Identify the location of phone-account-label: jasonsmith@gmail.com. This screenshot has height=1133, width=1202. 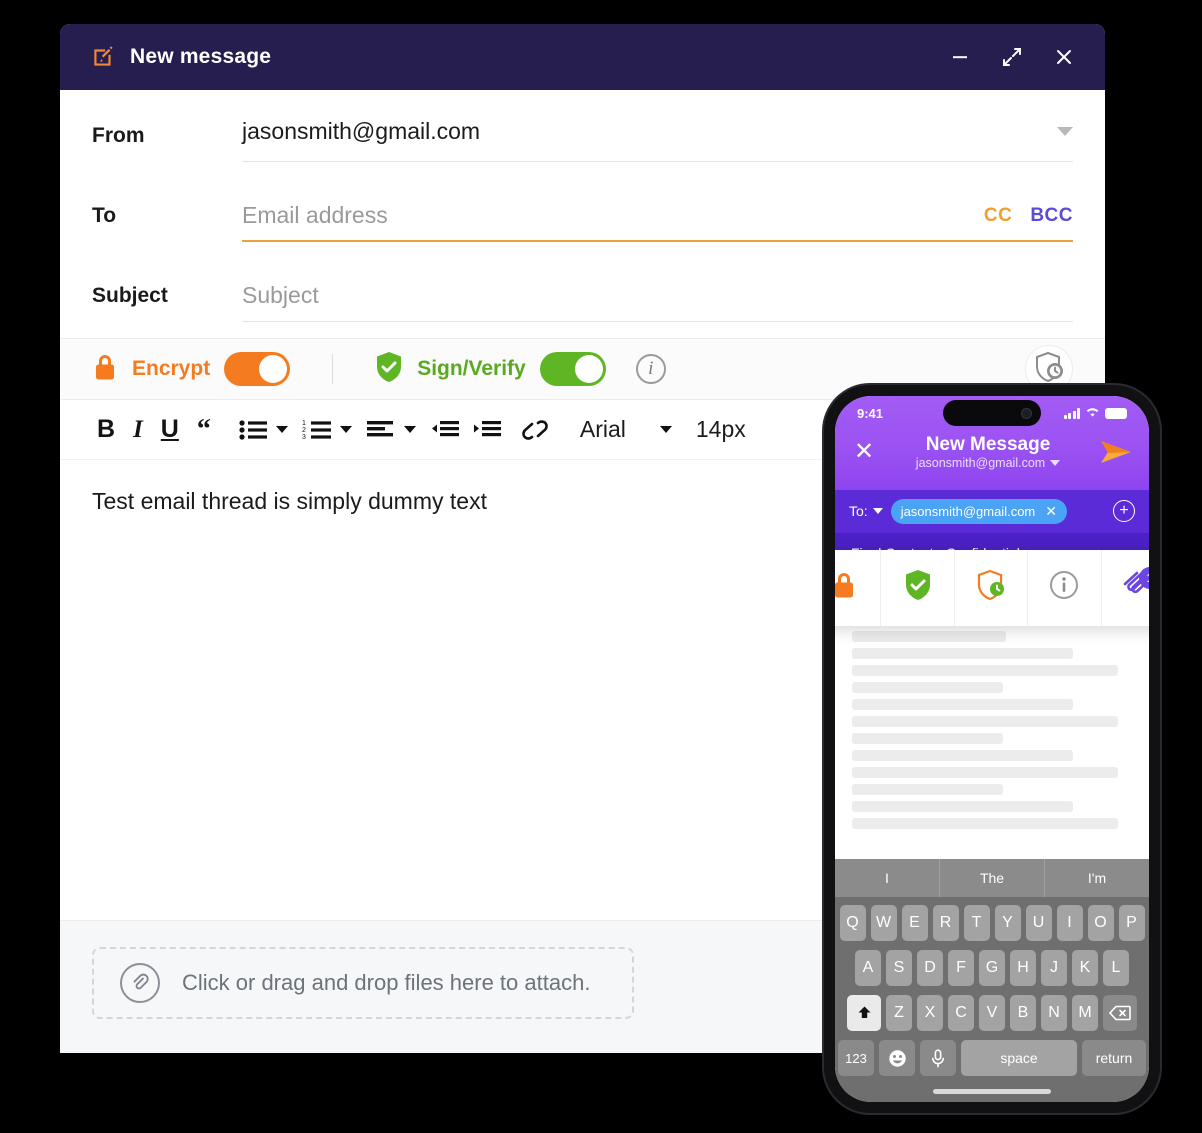
(980, 462).